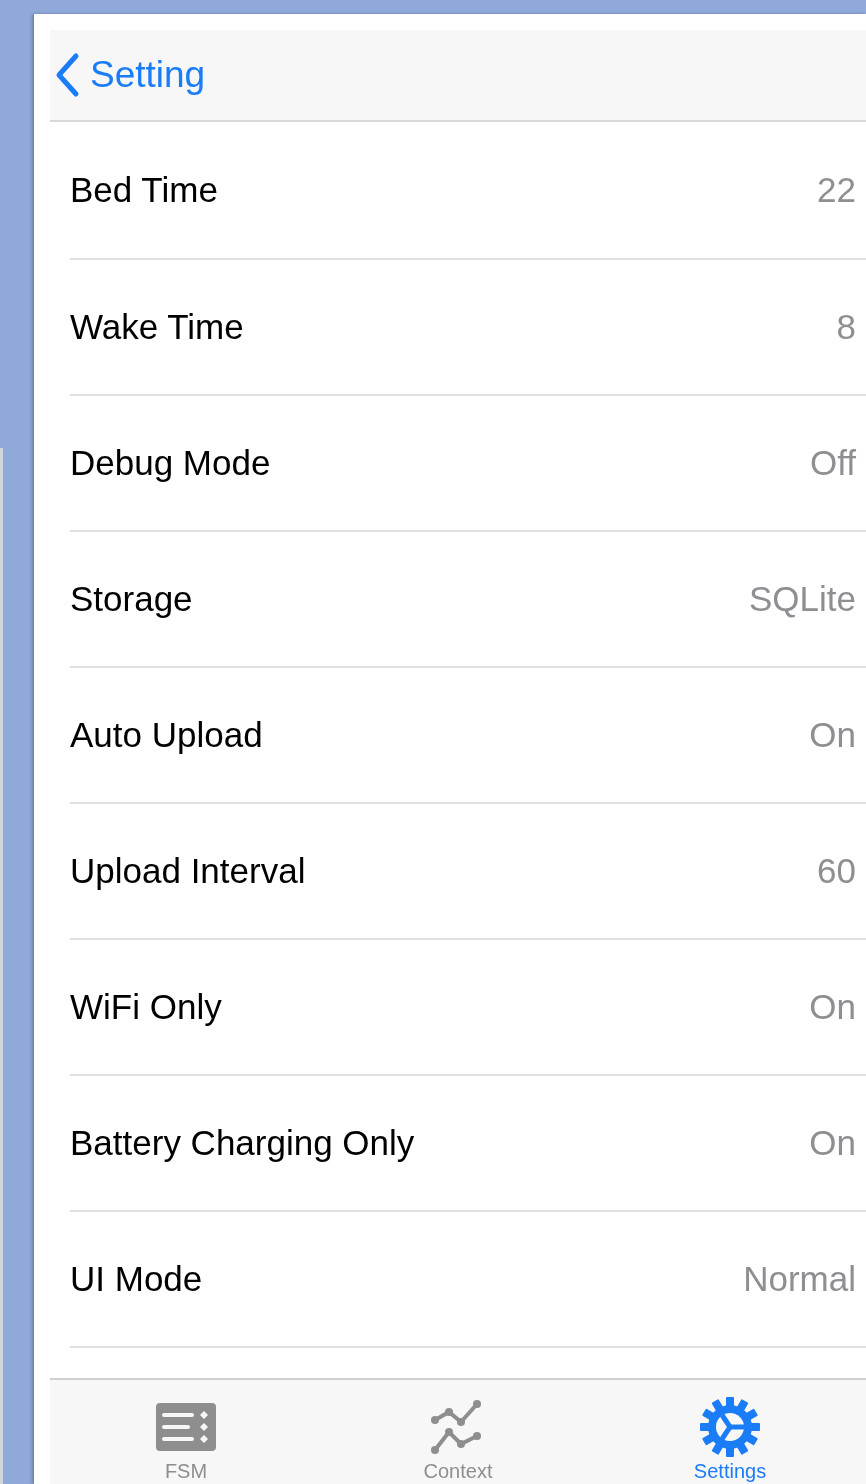 The width and height of the screenshot is (866, 1484). Describe the element at coordinates (186, 1427) in the screenshot. I see `list-icon` at that location.